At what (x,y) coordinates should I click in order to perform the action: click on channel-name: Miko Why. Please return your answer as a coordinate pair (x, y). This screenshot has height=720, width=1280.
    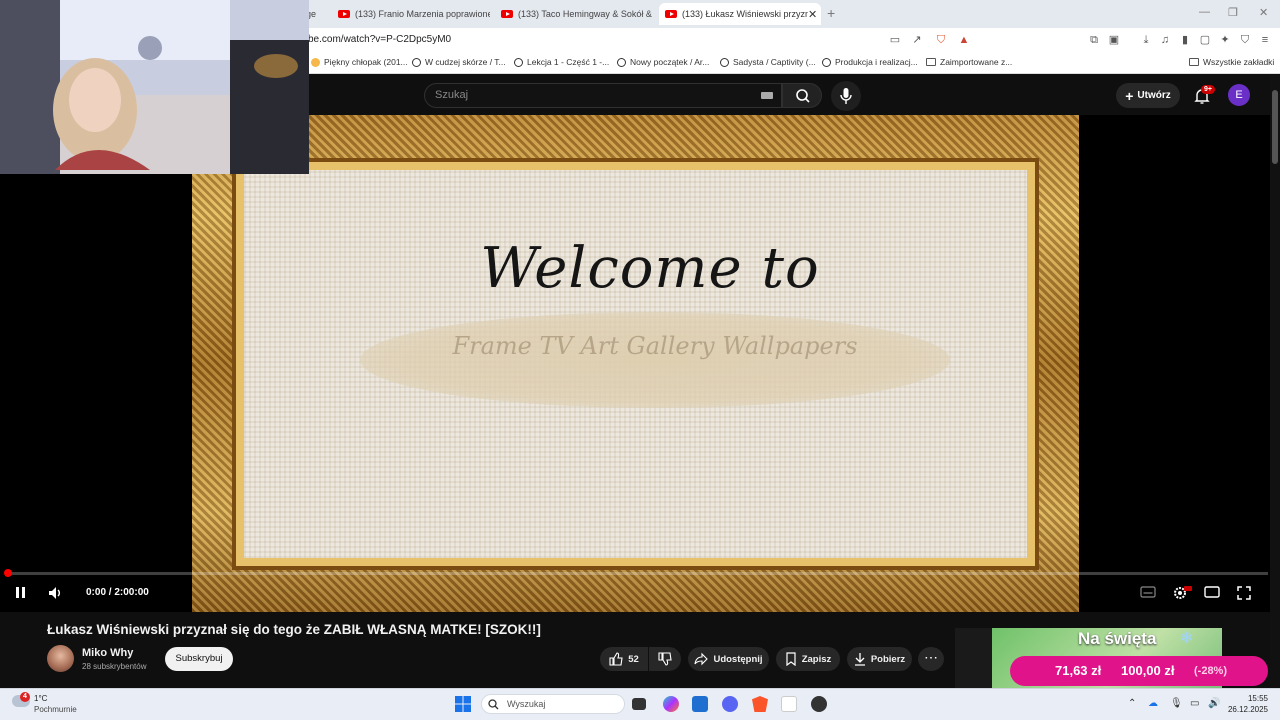
    Looking at the image, I should click on (107, 653).